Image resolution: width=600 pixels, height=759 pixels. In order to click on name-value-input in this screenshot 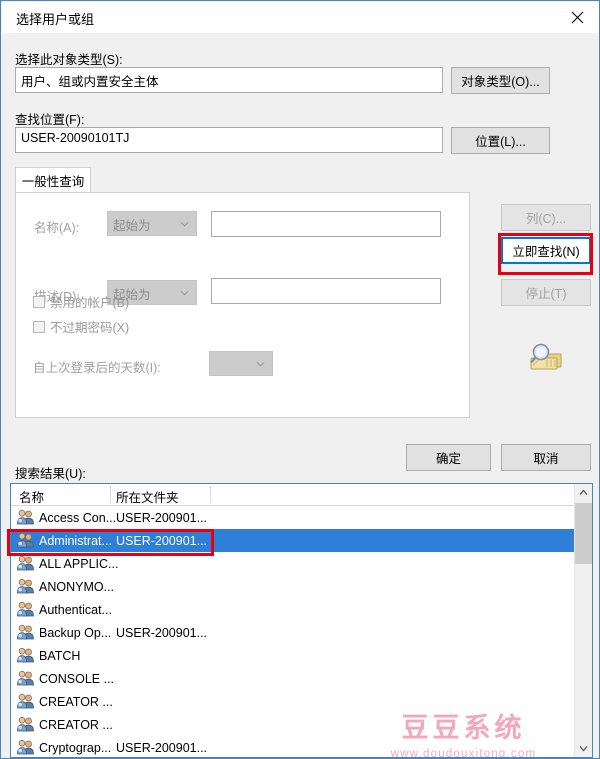, I will do `click(326, 224)`.